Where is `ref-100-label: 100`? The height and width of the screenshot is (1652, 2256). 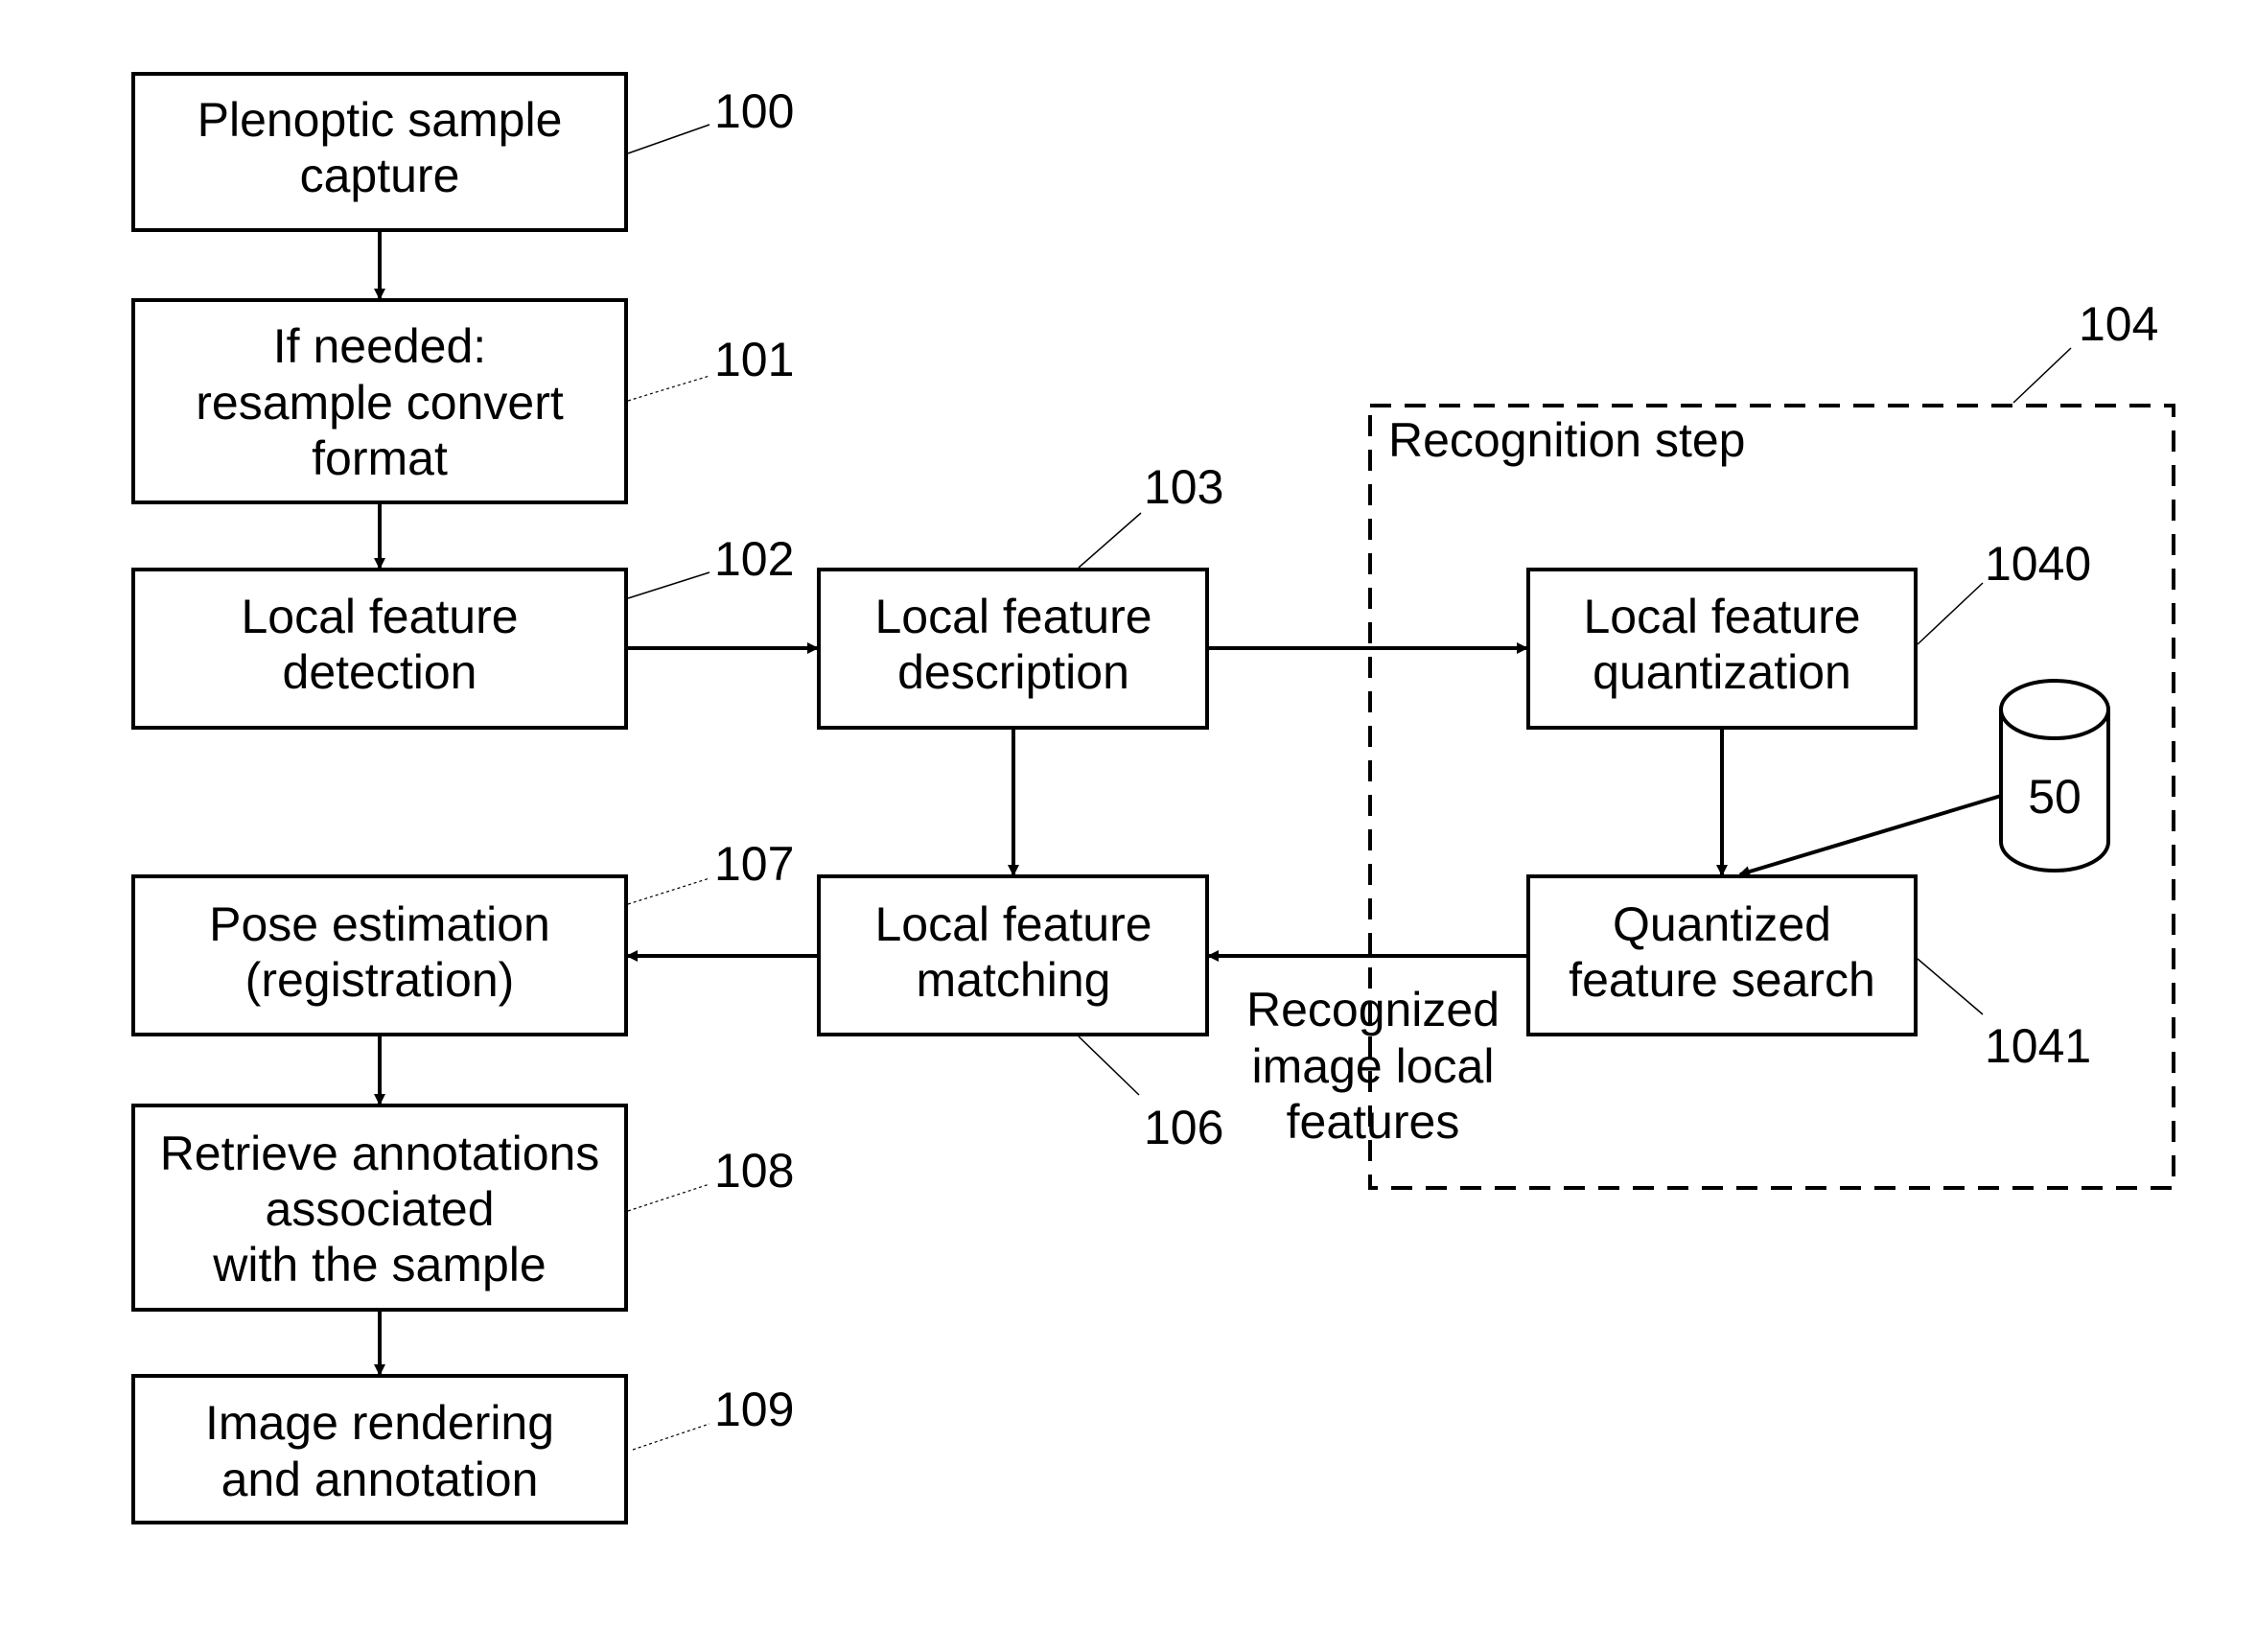
ref-100-label: 100 is located at coordinates (754, 111).